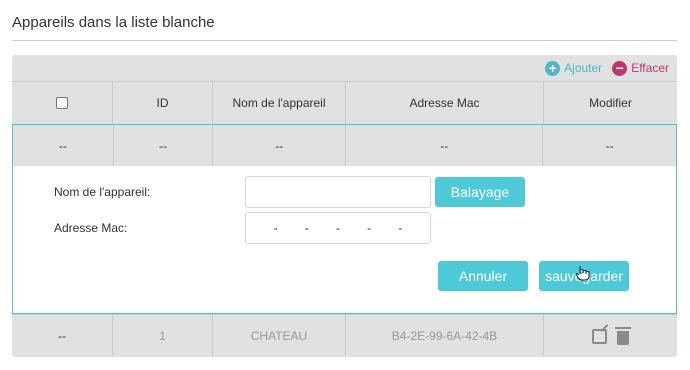 The height and width of the screenshot is (370, 690). I want to click on row-id: 1, so click(163, 336).